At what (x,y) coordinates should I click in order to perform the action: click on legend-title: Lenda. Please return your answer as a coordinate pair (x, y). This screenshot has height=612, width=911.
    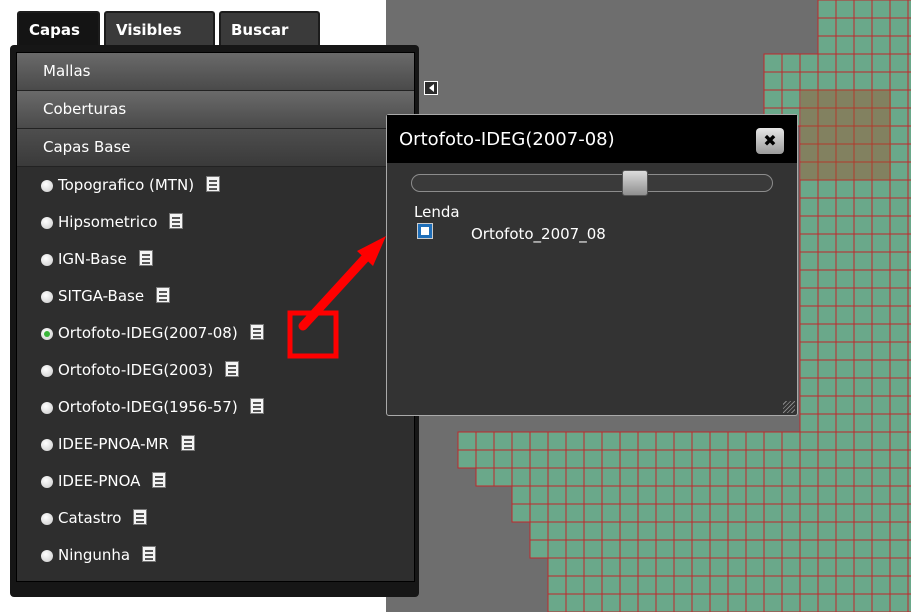
    Looking at the image, I should click on (437, 212).